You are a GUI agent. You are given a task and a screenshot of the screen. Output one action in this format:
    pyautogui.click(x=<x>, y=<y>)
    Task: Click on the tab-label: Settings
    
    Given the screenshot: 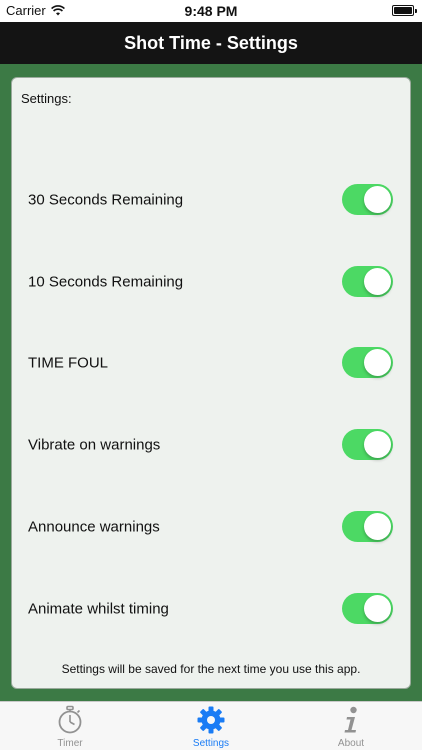 What is the action you would take?
    pyautogui.click(x=211, y=743)
    